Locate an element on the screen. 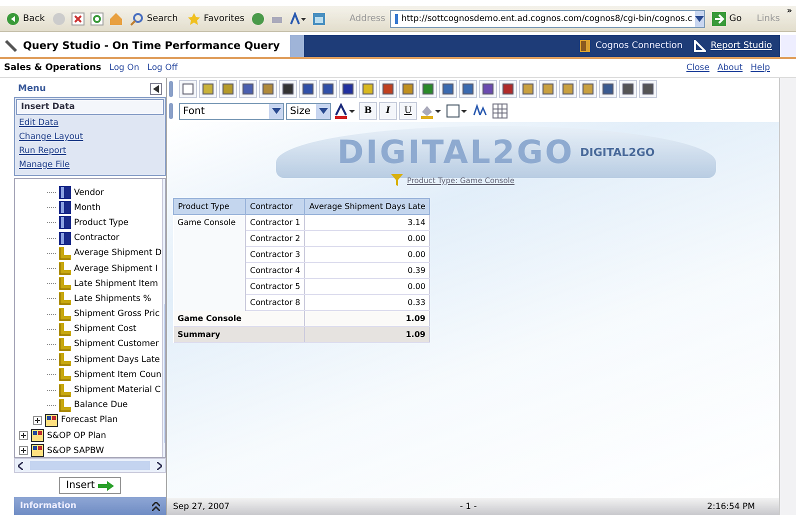 The width and height of the screenshot is (796, 515). scroll-left-icon is located at coordinates (20, 466).